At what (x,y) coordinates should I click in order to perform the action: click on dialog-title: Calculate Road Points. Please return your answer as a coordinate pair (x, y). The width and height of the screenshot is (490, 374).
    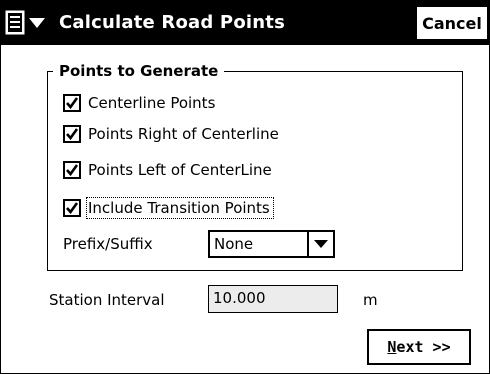
    Looking at the image, I should click on (172, 22).